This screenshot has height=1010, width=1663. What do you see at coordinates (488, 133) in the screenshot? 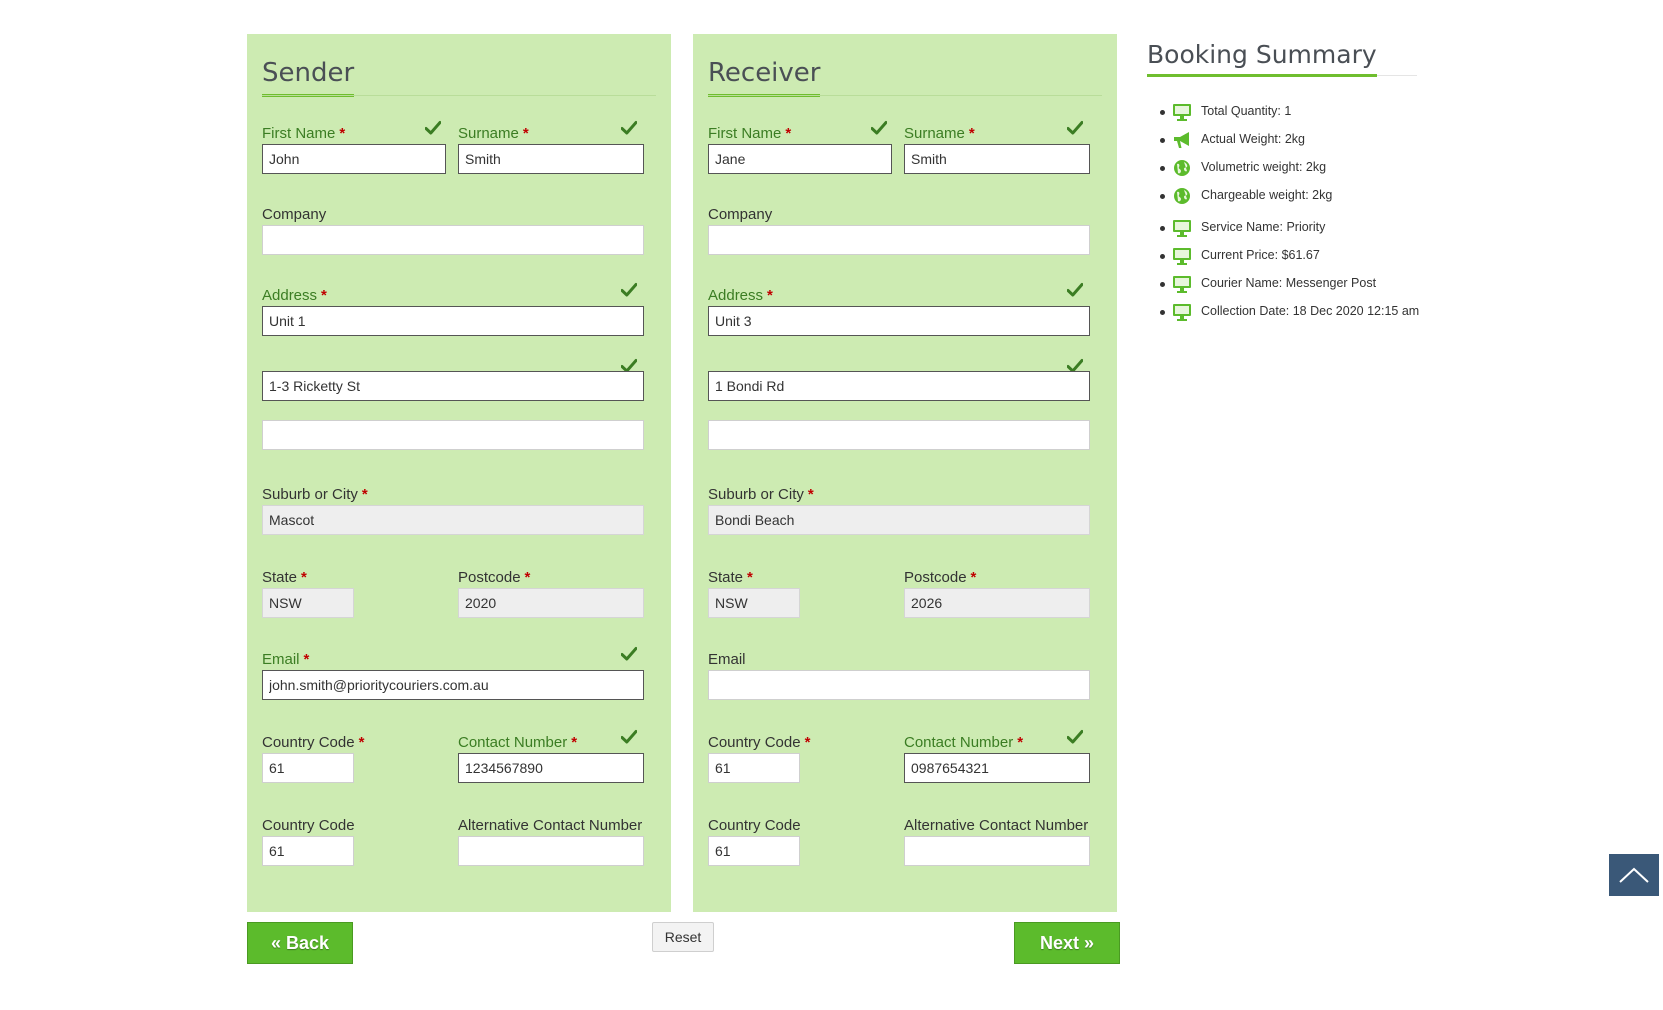
I see `sender-surname-label-text: Surname` at bounding box center [488, 133].